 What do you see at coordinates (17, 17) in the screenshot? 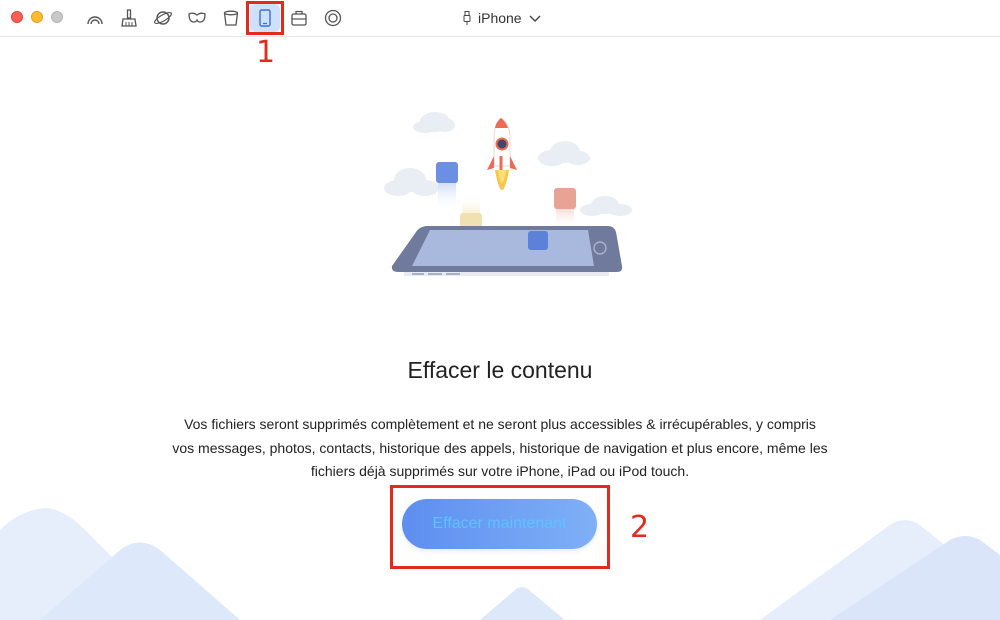
I see `window-close-button` at bounding box center [17, 17].